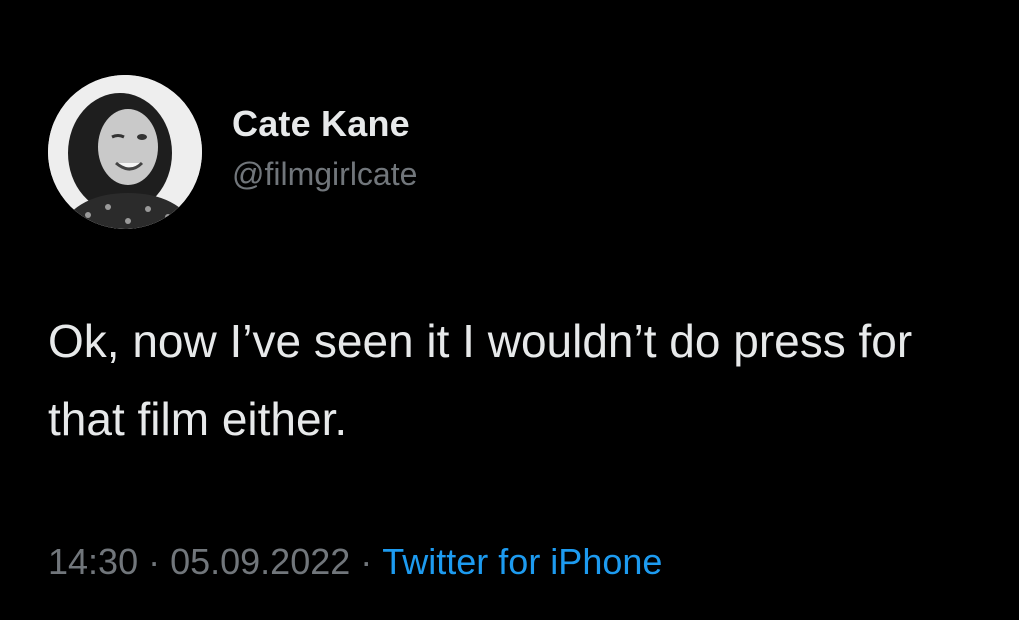 This screenshot has width=1019, height=620. I want to click on tweet-header: Cate Kane @filmgirlcate, so click(232, 152).